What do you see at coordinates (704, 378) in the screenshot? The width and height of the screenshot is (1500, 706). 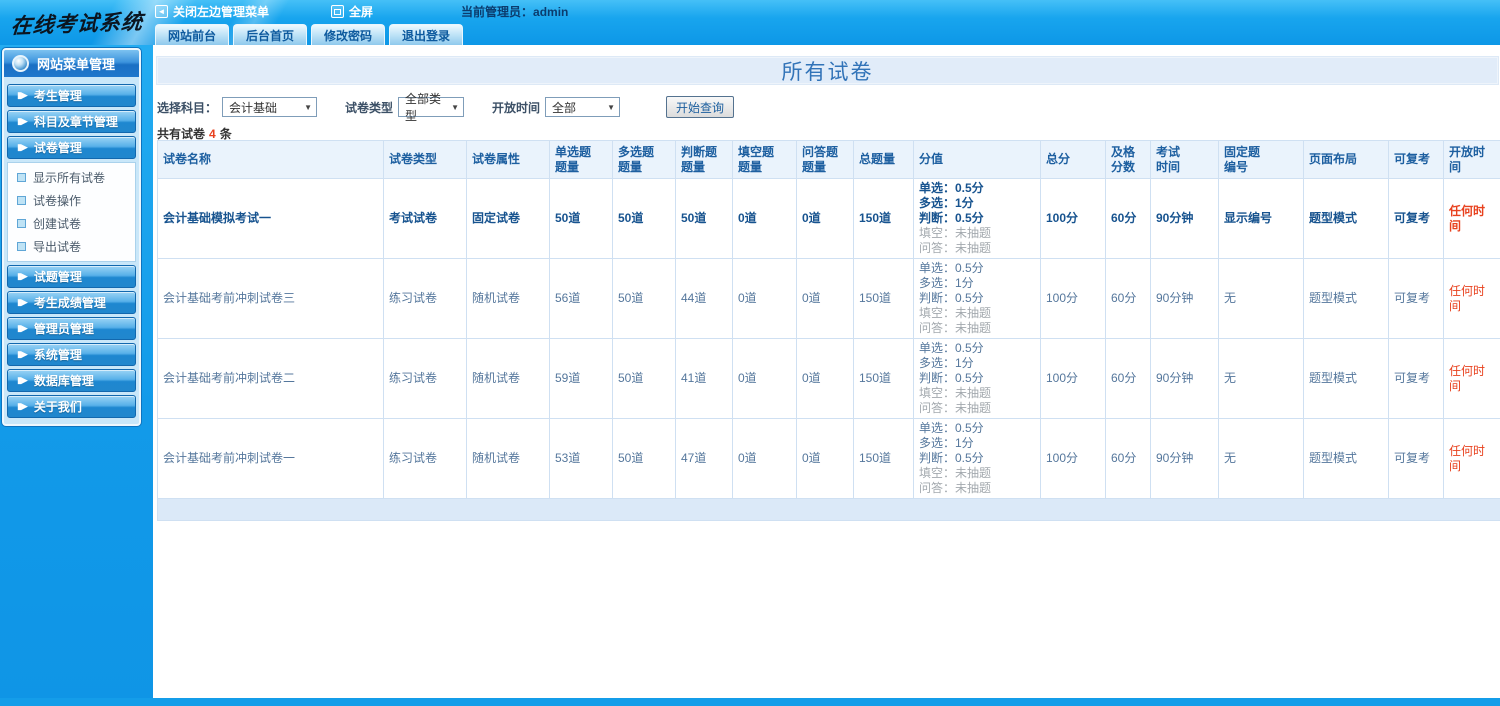 I see `cell-judge: 41道` at bounding box center [704, 378].